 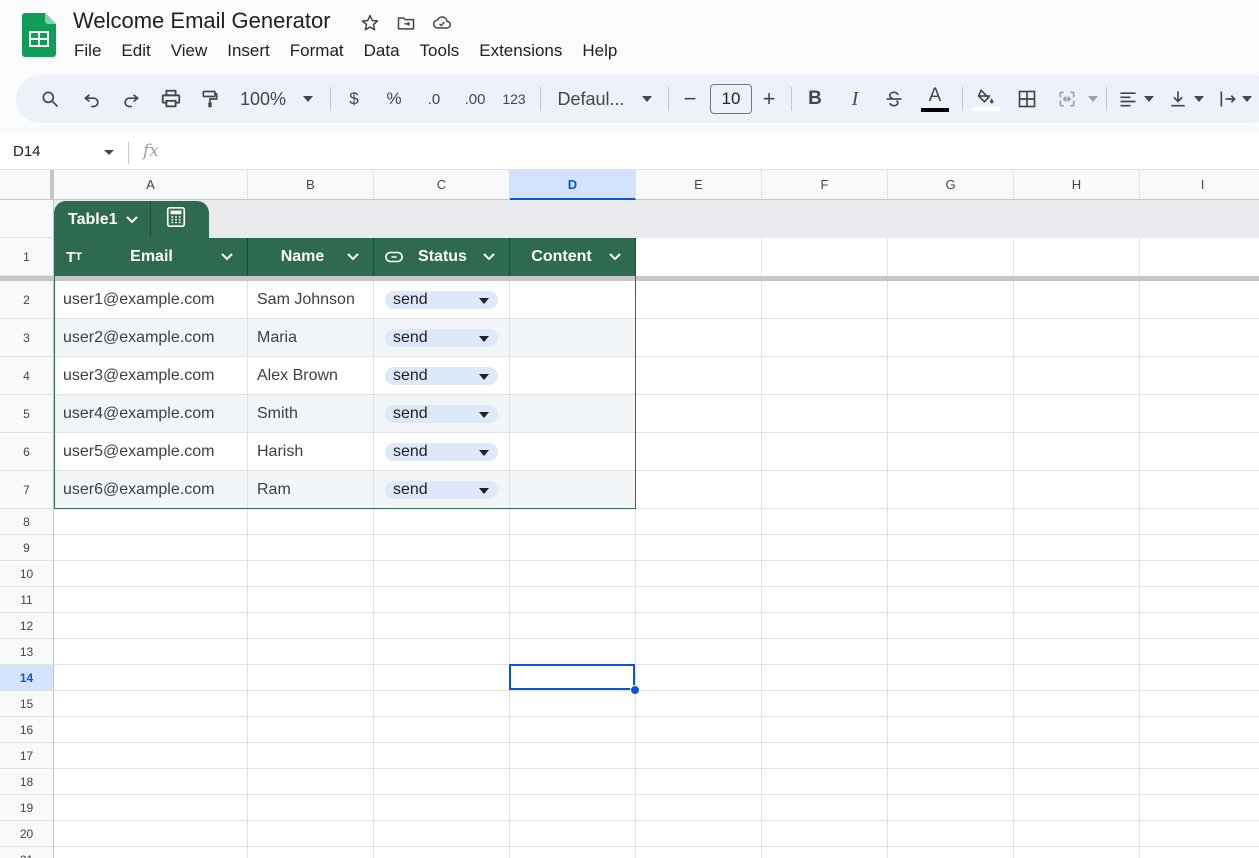 I want to click on row-header-12: 12, so click(x=27, y=626).